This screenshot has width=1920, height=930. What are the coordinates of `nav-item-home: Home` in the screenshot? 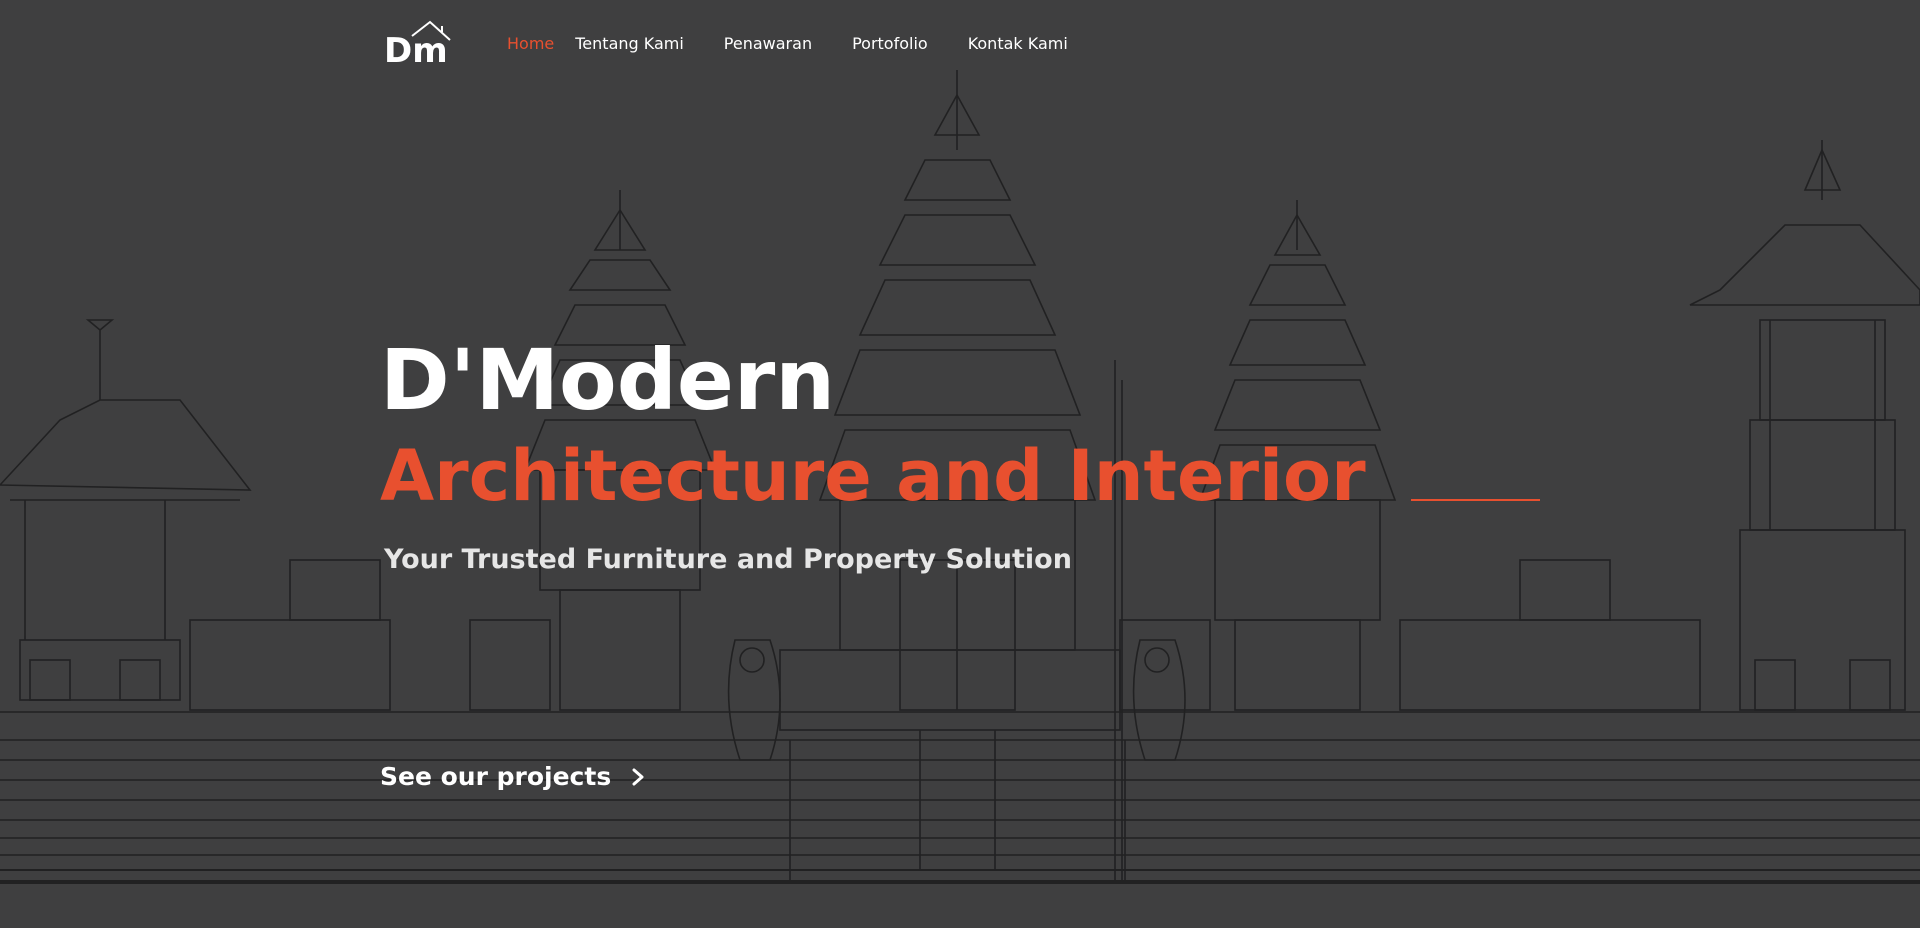 It's located at (530, 44).